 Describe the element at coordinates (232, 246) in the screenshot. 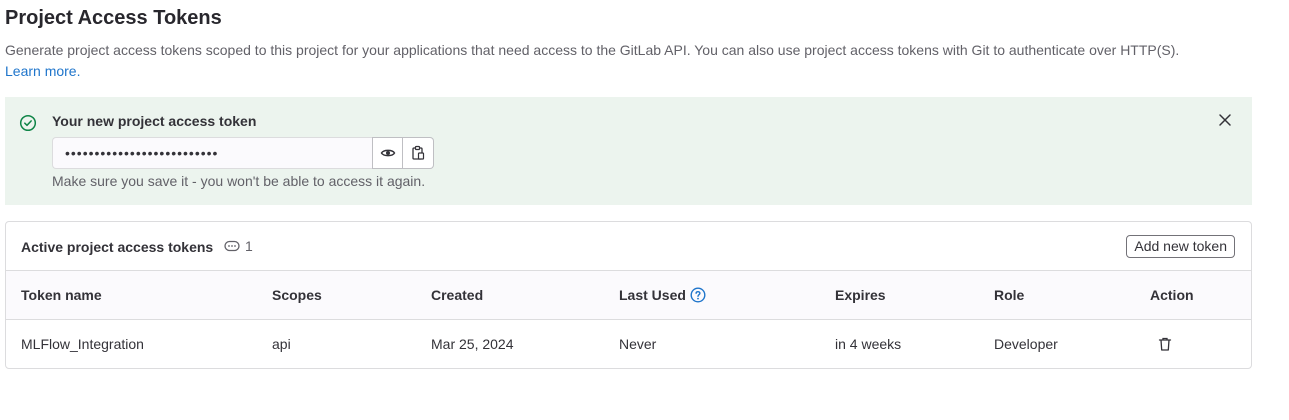

I see `token-icon` at that location.